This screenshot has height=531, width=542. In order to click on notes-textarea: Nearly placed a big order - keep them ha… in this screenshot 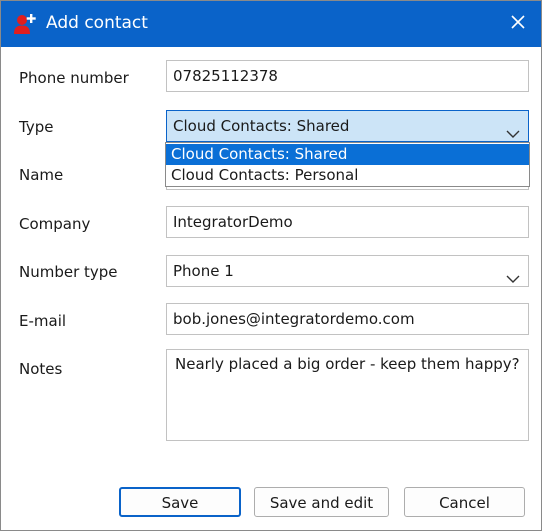, I will do `click(347, 395)`.